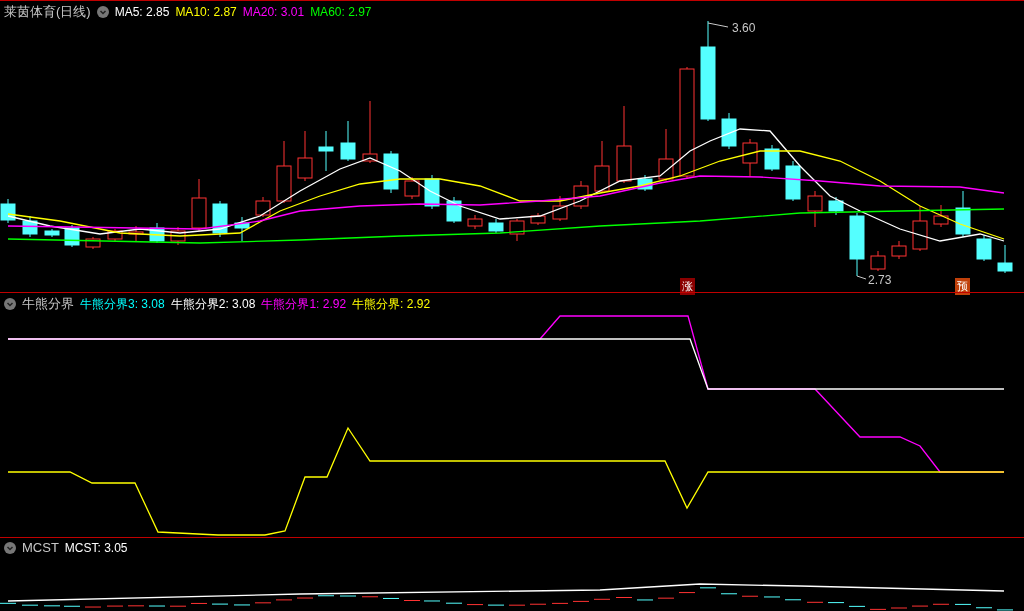 Image resolution: width=1024 pixels, height=611 pixels. Describe the element at coordinates (48, 304) in the screenshot. I see `indicator-title: 牛熊分界` at that location.